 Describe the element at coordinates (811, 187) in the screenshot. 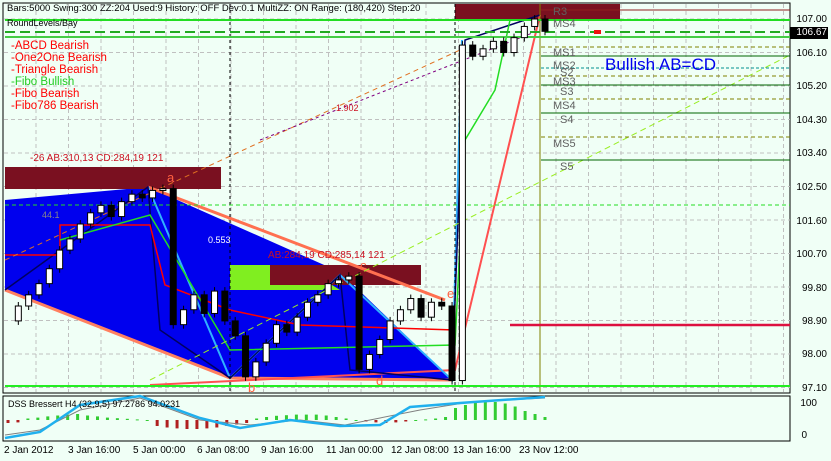

I see `price-label: 102.50` at that location.